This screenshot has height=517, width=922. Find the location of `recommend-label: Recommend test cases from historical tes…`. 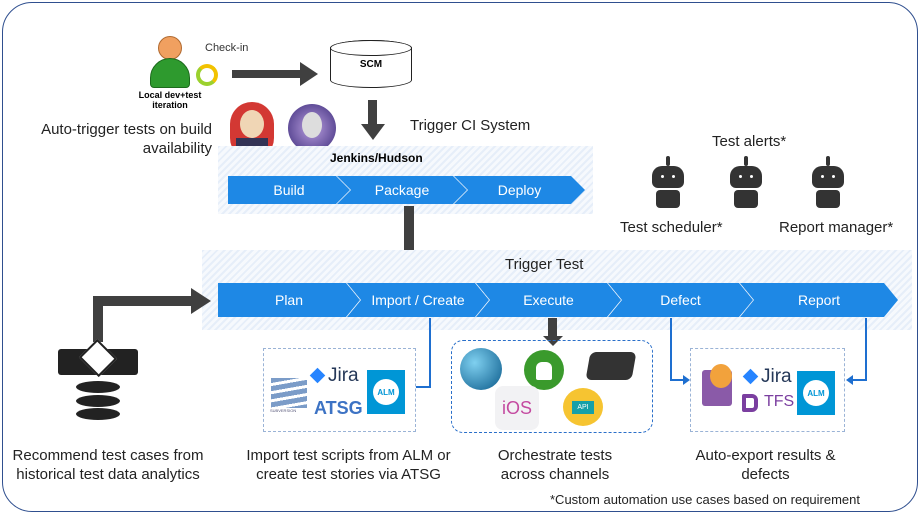

recommend-label: Recommend test cases from historical tes… is located at coordinates (108, 465).